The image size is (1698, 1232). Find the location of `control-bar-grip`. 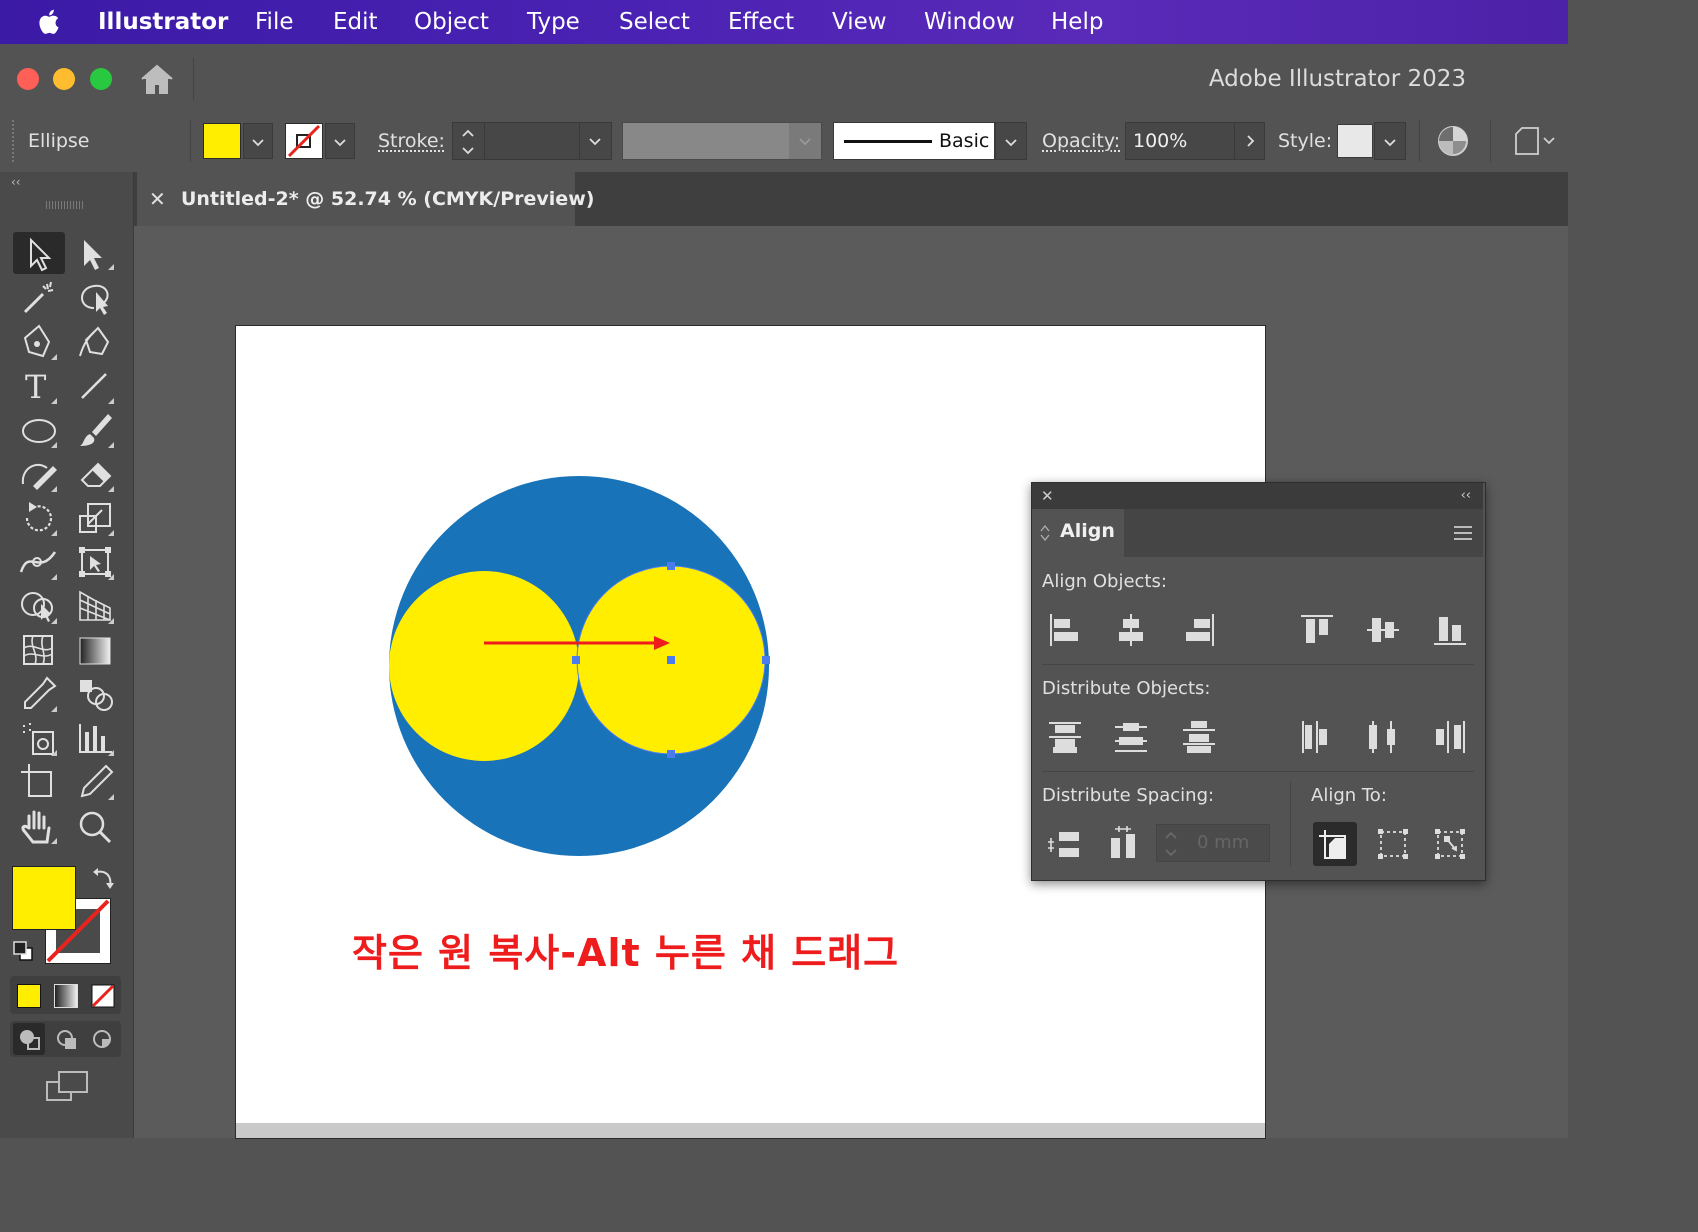

control-bar-grip is located at coordinates (13, 141).